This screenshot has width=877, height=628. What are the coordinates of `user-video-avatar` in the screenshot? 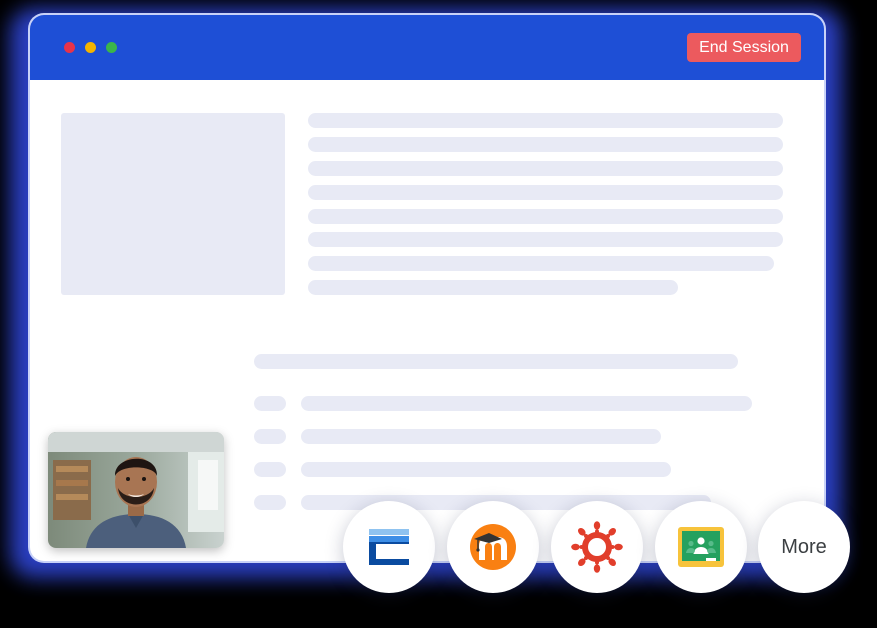 It's located at (136, 490).